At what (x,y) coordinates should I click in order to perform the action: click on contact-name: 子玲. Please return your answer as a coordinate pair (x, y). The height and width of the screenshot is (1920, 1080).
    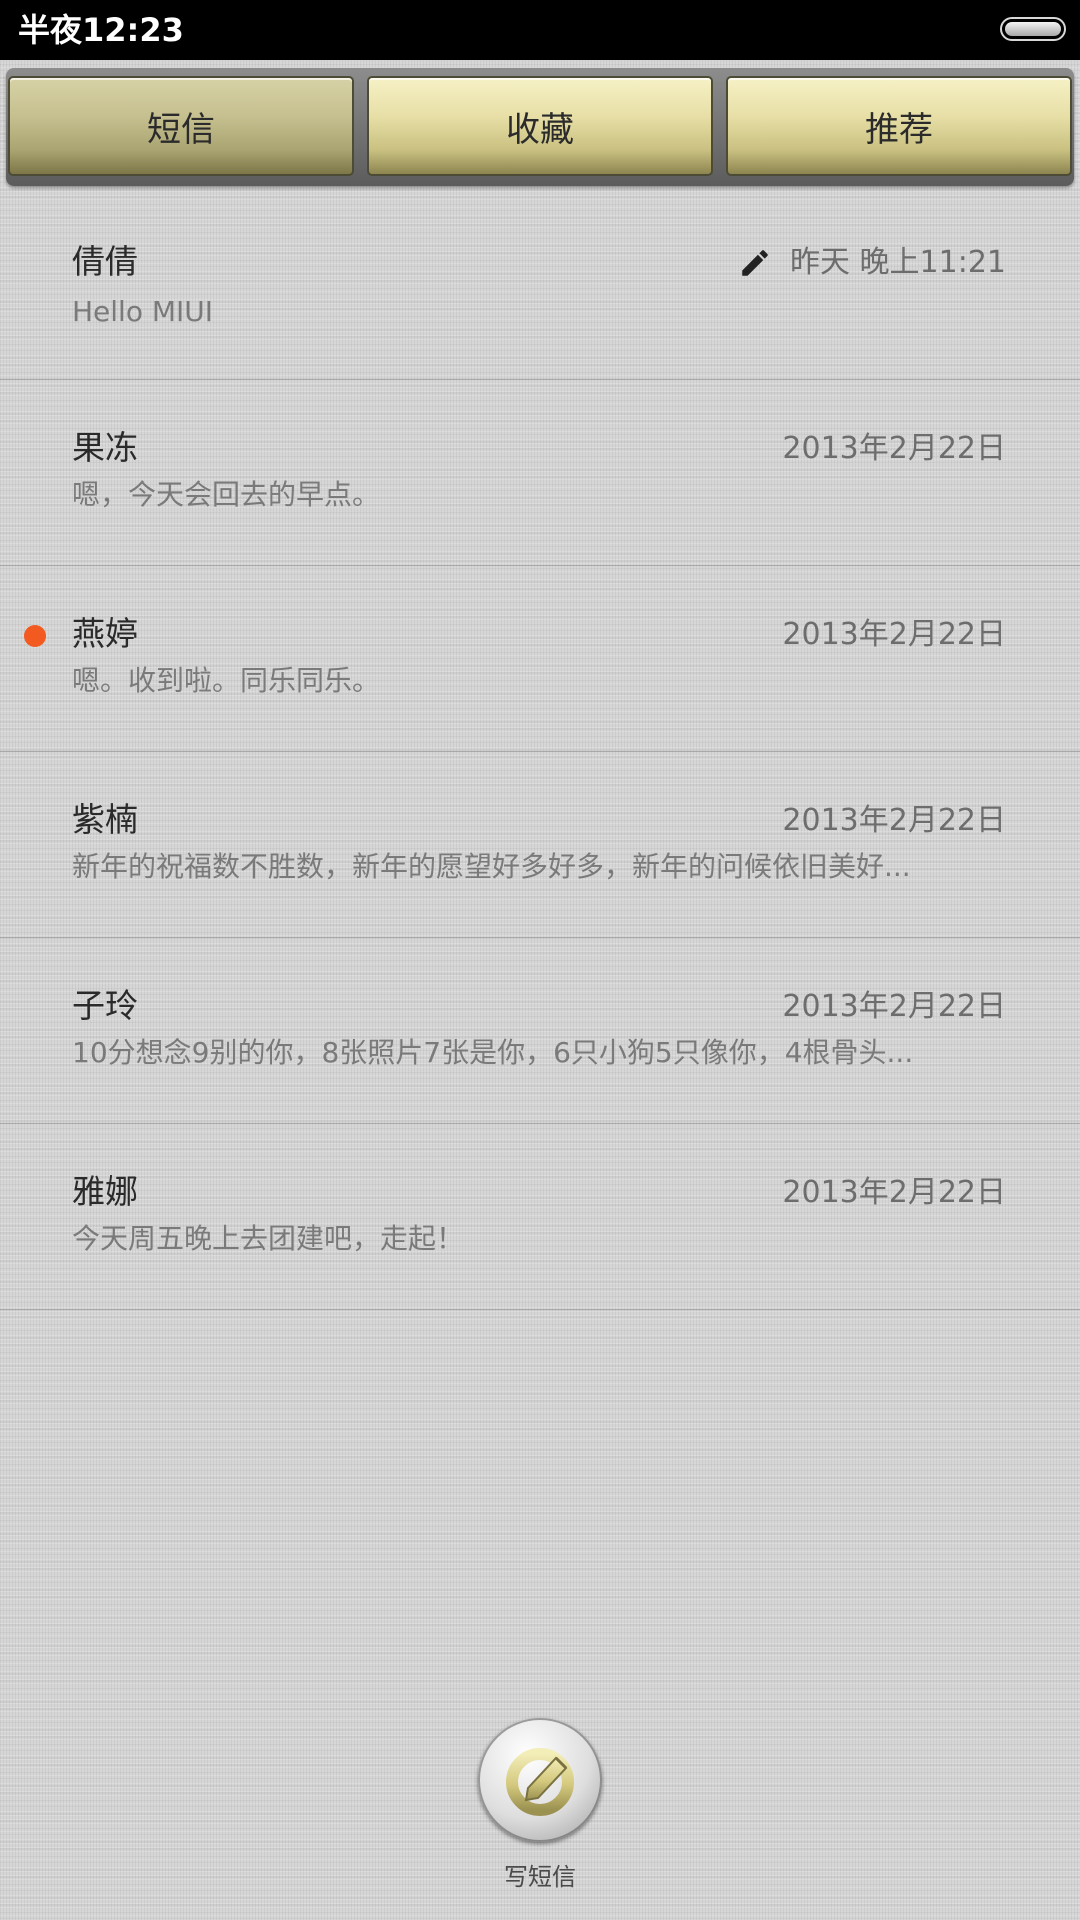
    Looking at the image, I should click on (105, 1005).